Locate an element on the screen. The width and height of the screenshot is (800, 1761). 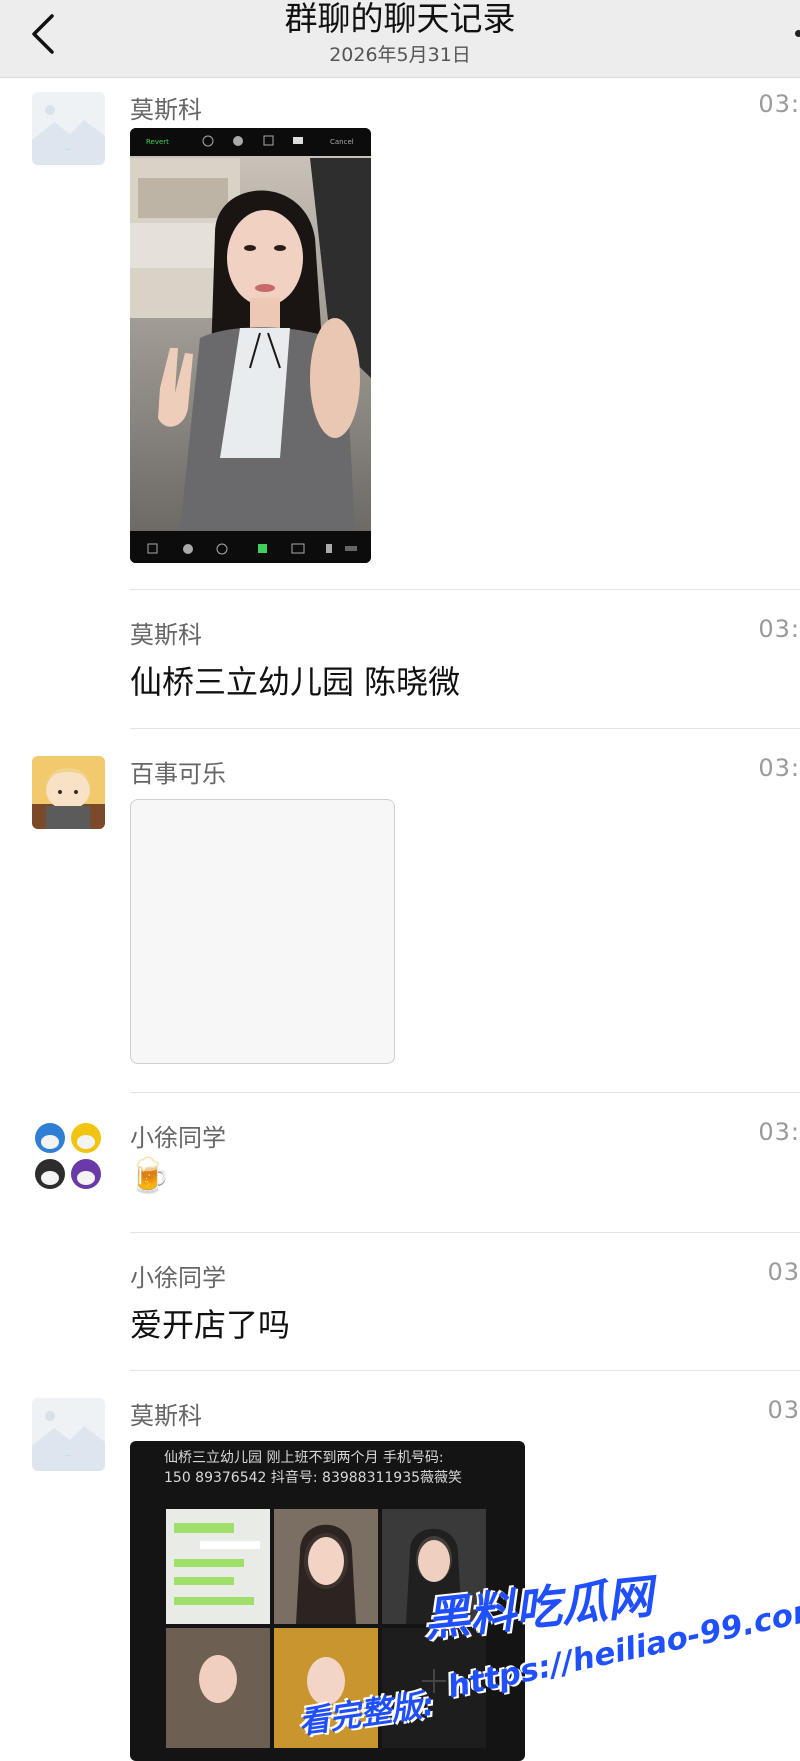
chat-message: 小徐同学 03 爱开店了吗 is located at coordinates (400, 1308).